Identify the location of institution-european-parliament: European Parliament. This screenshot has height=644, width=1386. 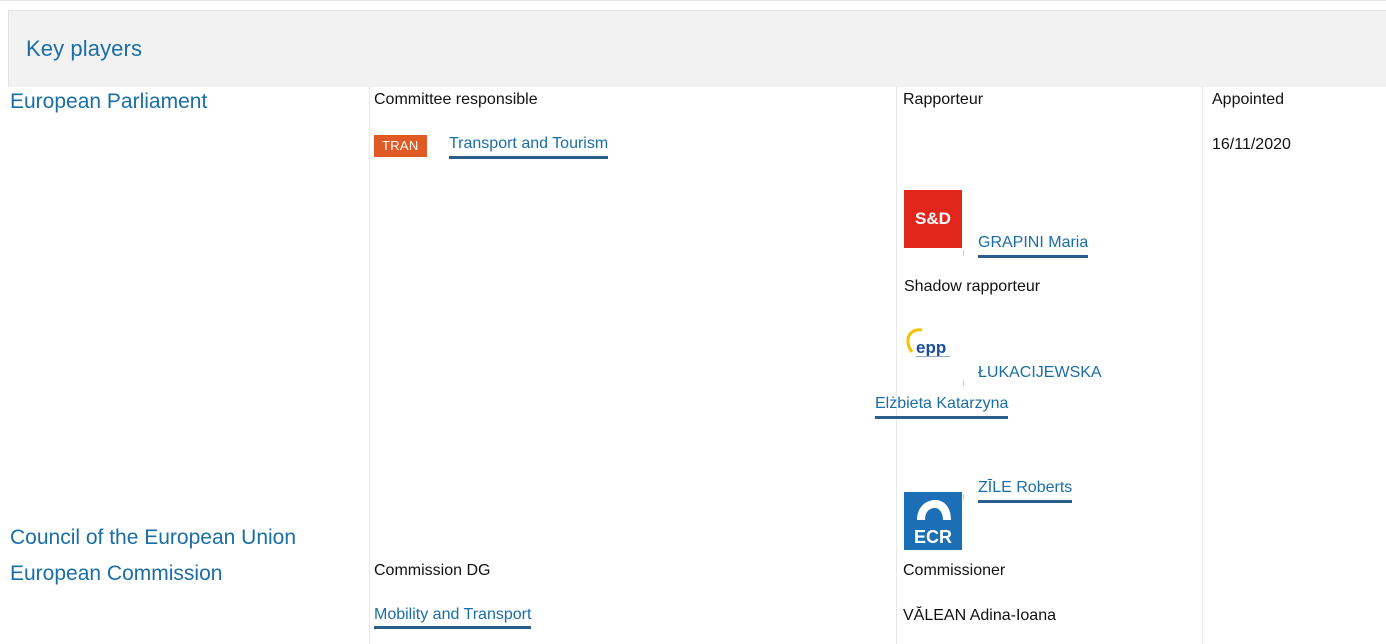
(109, 101).